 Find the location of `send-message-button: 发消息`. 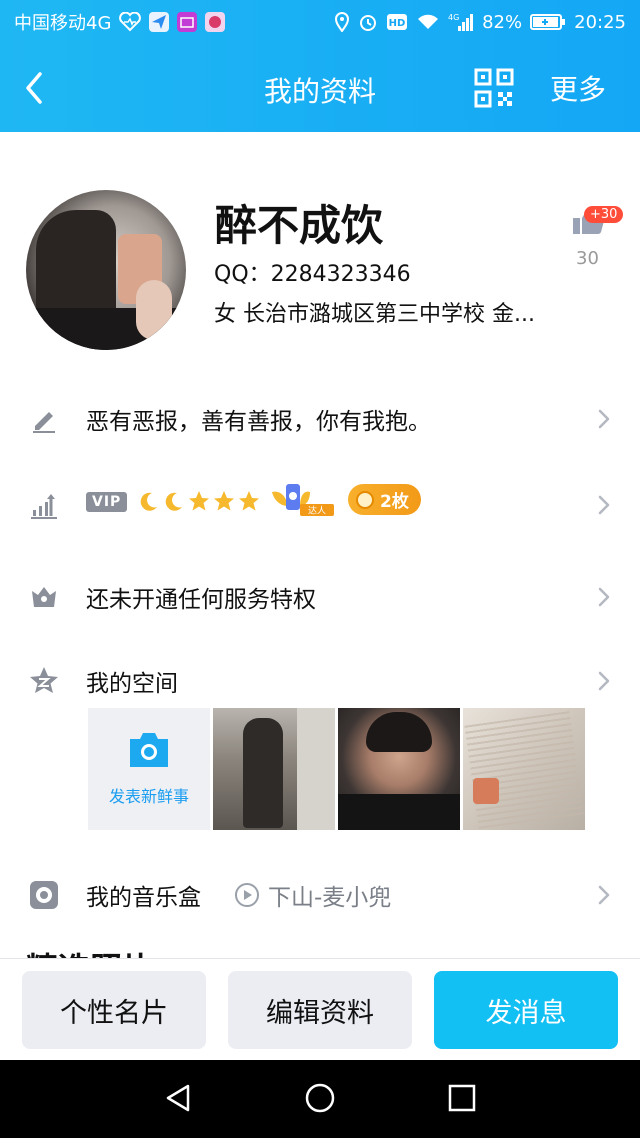

send-message-button: 发消息 is located at coordinates (526, 1010).